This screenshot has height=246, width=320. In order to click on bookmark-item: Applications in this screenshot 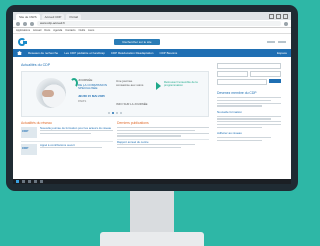, I will do `click(23, 30)`.